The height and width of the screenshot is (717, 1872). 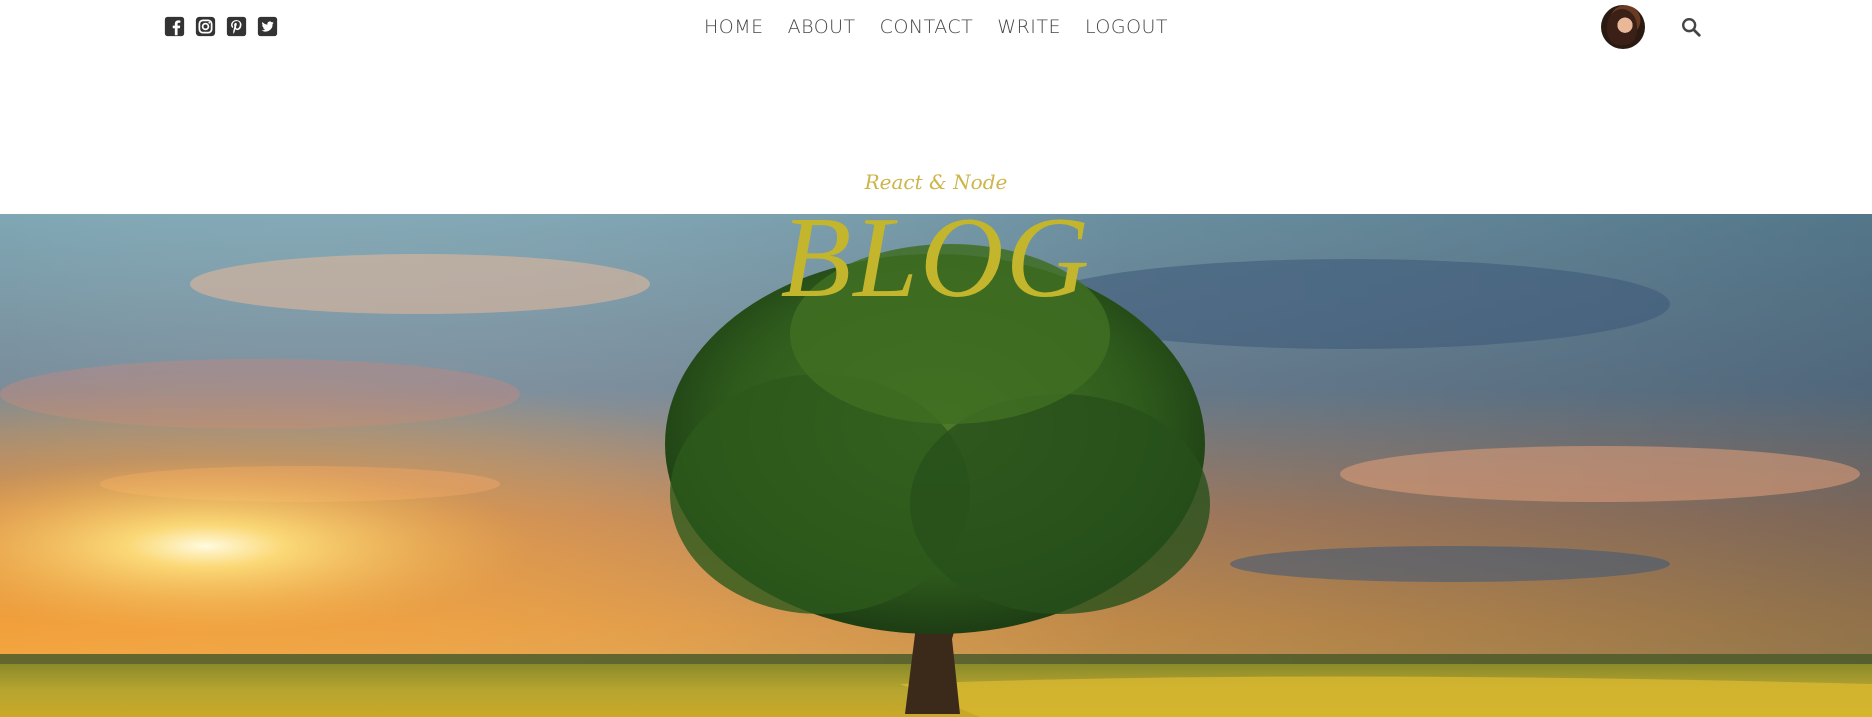 What do you see at coordinates (1126, 27) in the screenshot?
I see `nav-logout: LOGOUT` at bounding box center [1126, 27].